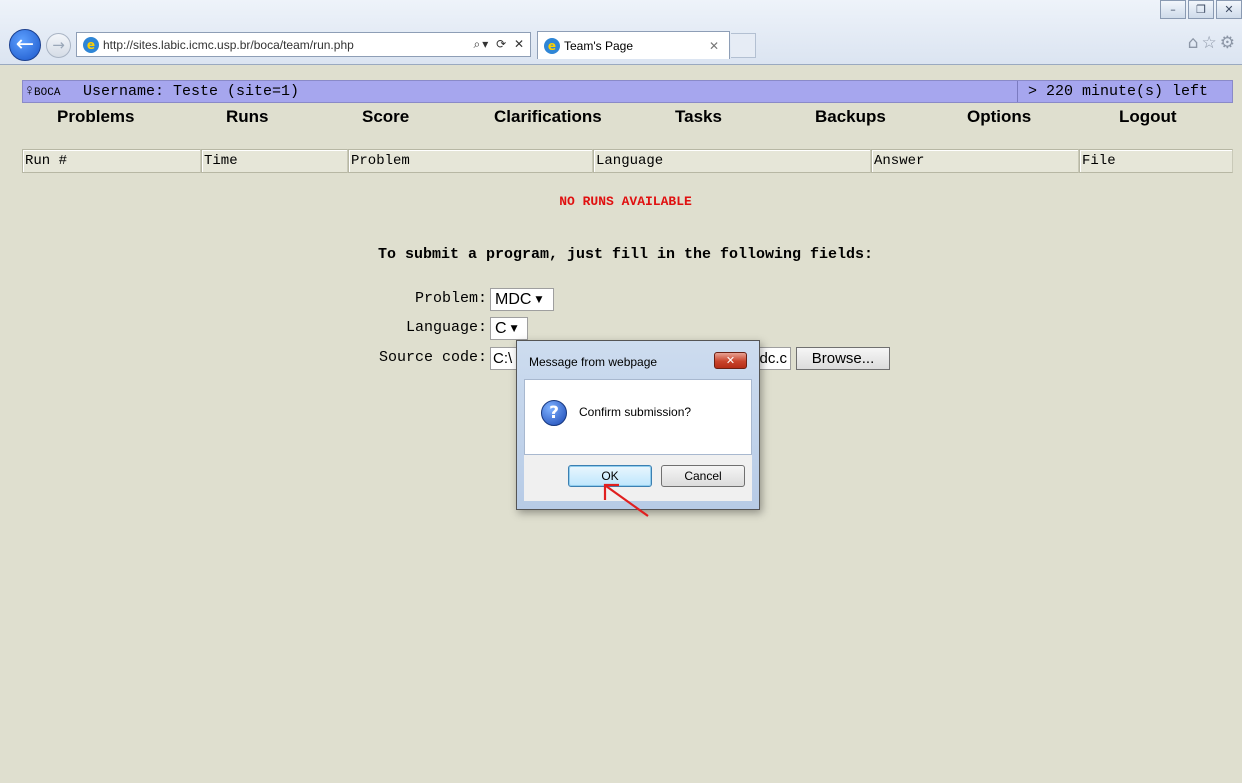 This screenshot has height=783, width=1242. I want to click on address-controls-icon: ⌕▾ ⟳ ✕, so click(500, 44).